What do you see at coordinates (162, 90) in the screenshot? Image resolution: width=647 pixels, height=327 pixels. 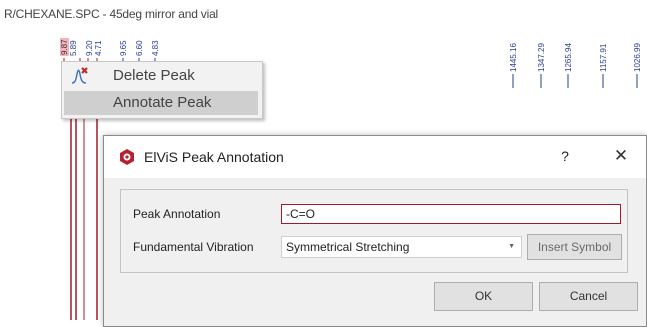 I see `peak-context-menu: Delete Peak Annotate Peak` at bounding box center [162, 90].